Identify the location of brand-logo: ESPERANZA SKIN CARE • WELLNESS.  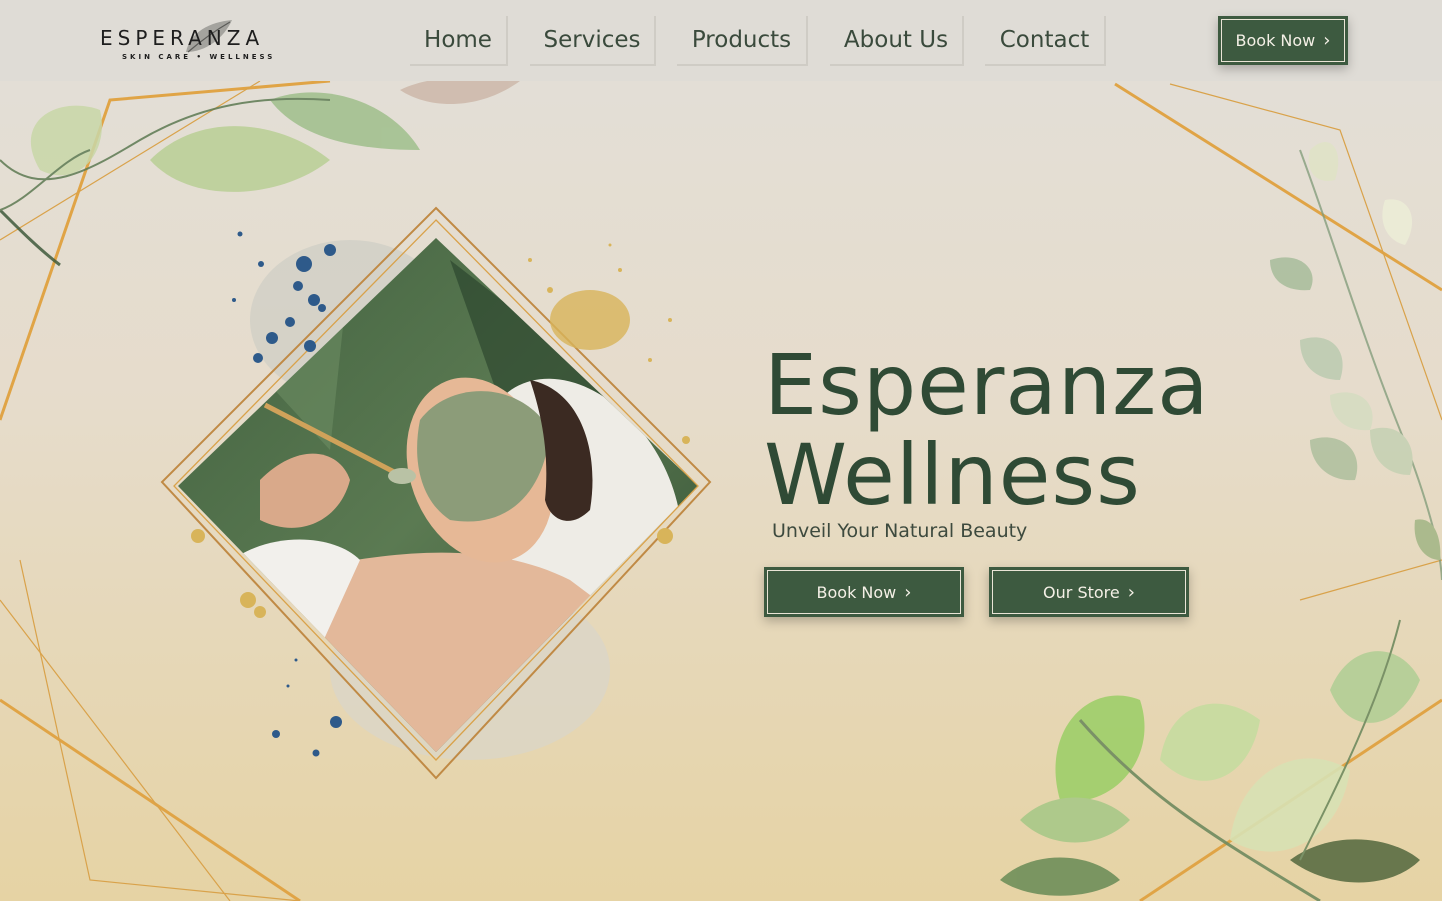
(200, 42).